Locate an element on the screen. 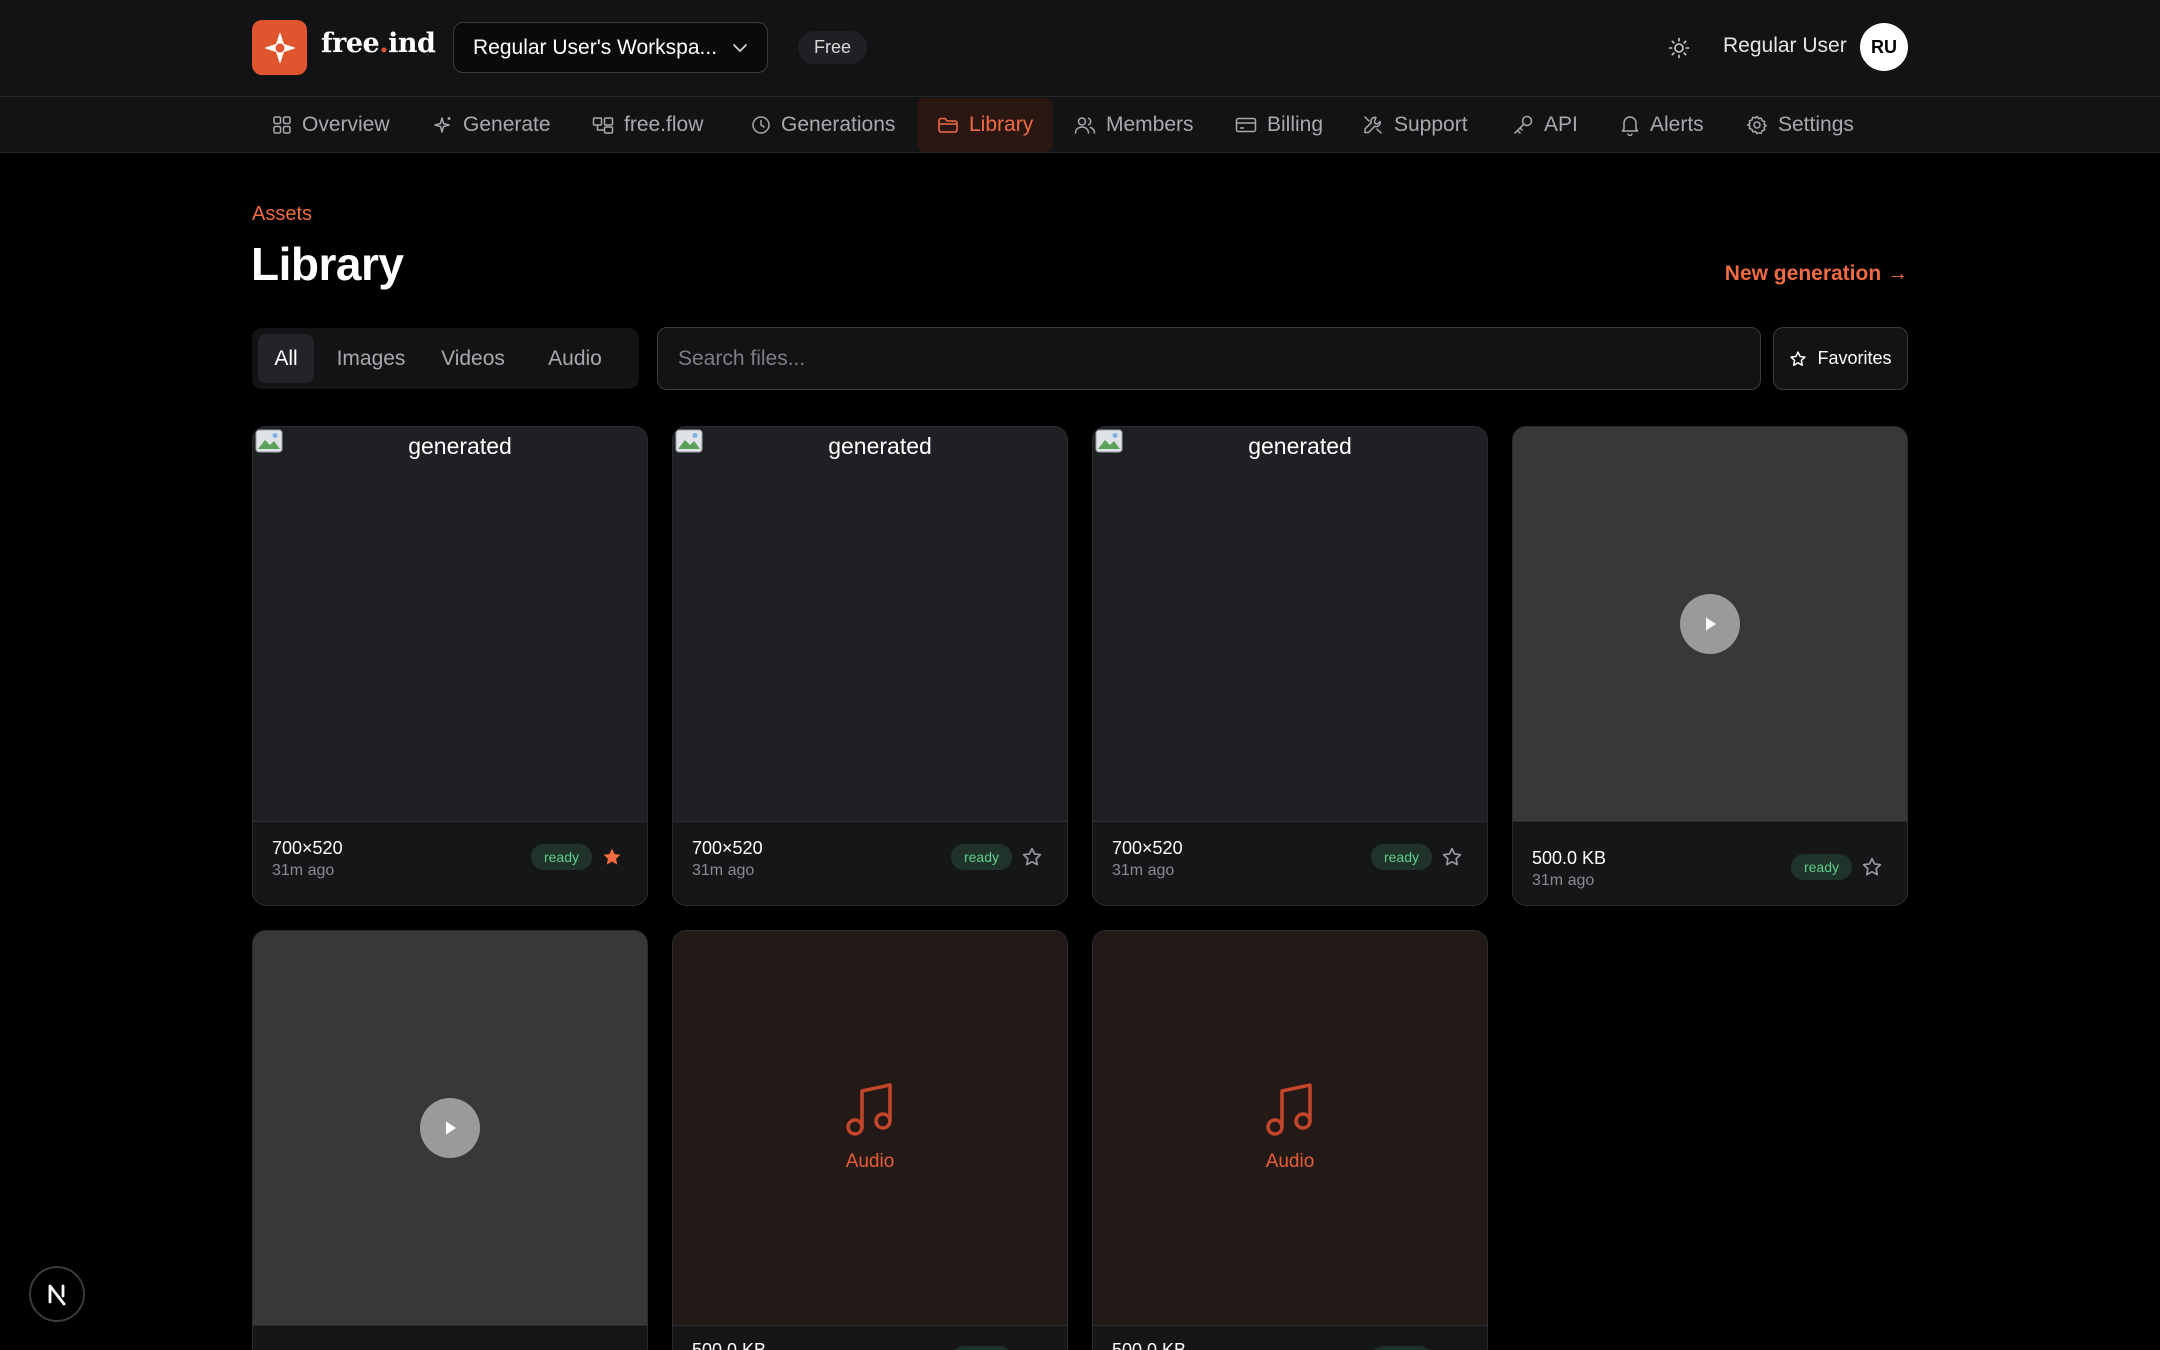  chevron-down-icon is located at coordinates (740, 47).